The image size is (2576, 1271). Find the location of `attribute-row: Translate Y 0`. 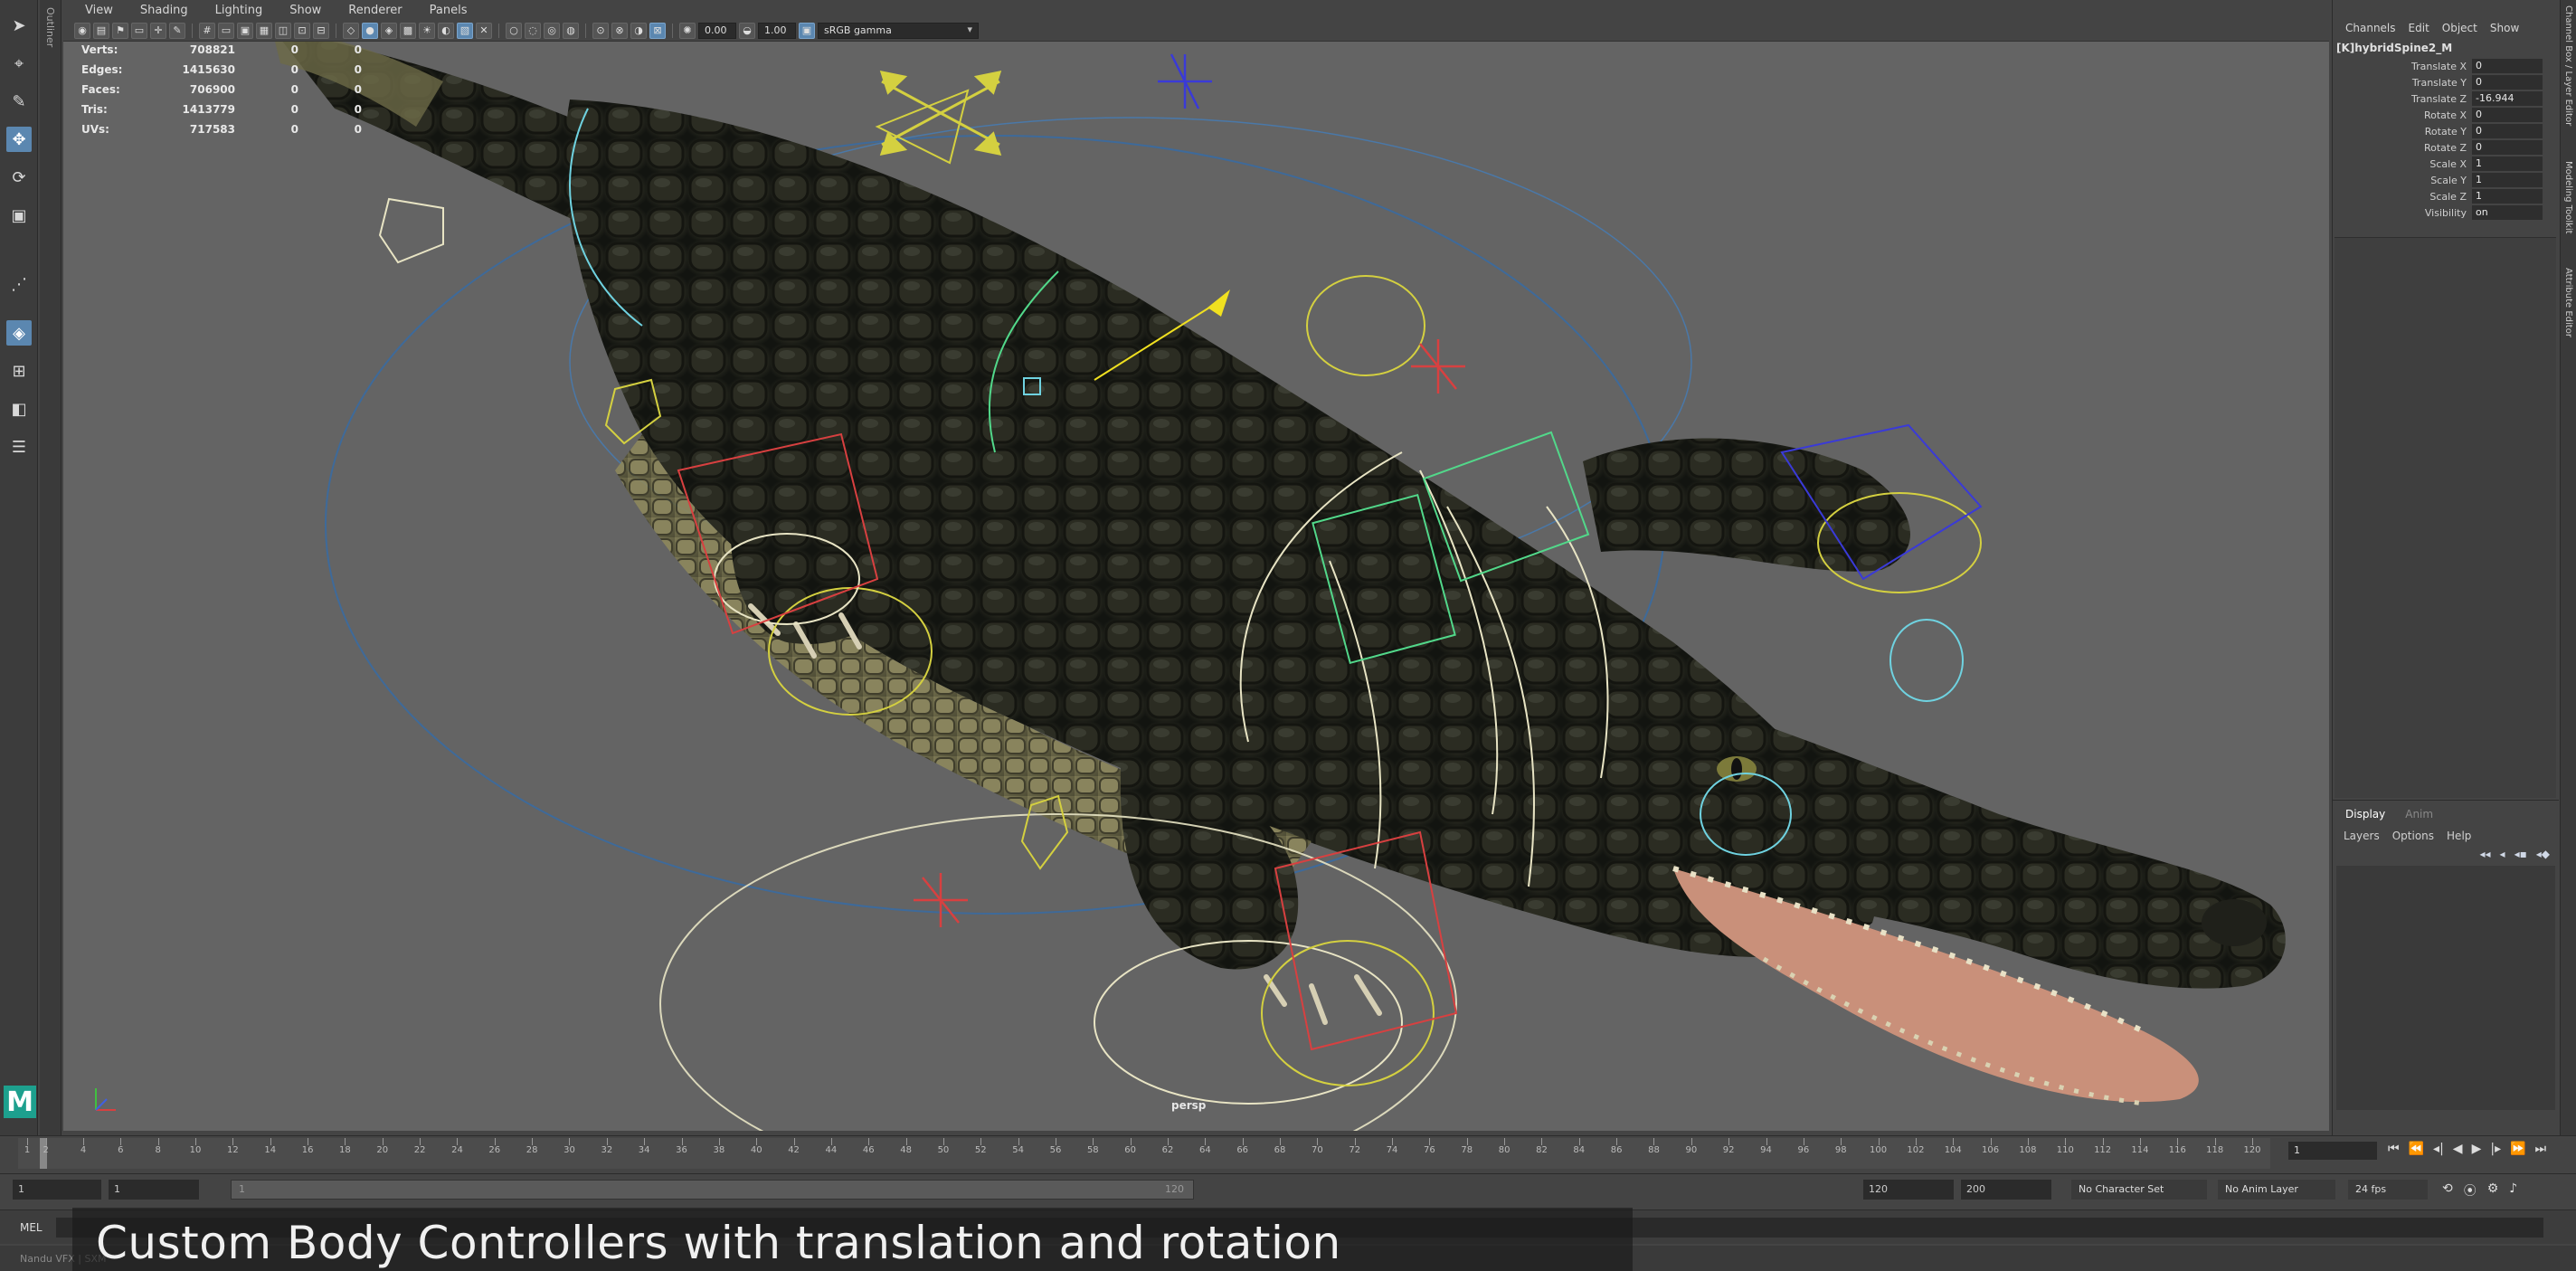

attribute-row: Translate Y 0 is located at coordinates (2445, 82).